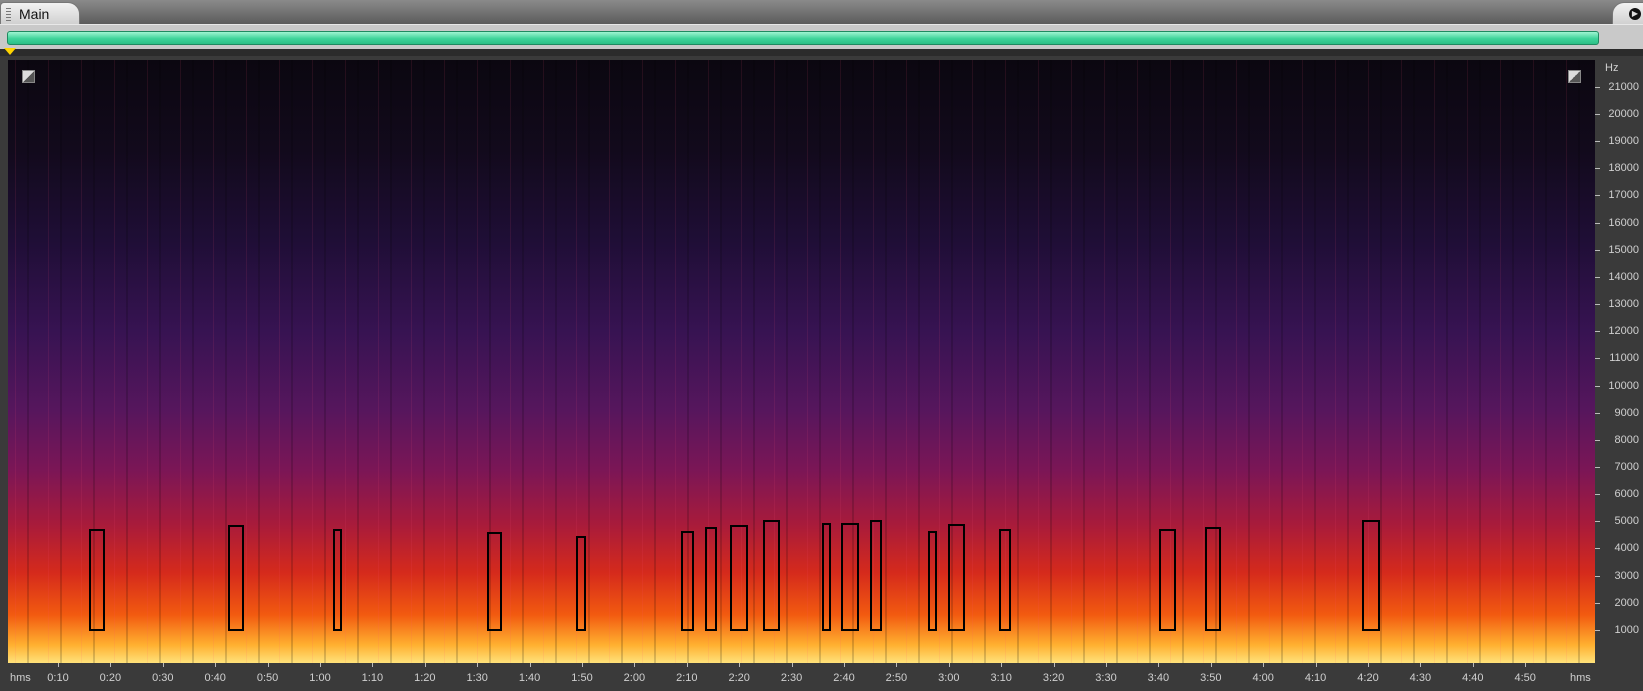  Describe the element at coordinates (1263, 678) in the screenshot. I see `time-tick-label: 4:00` at that location.